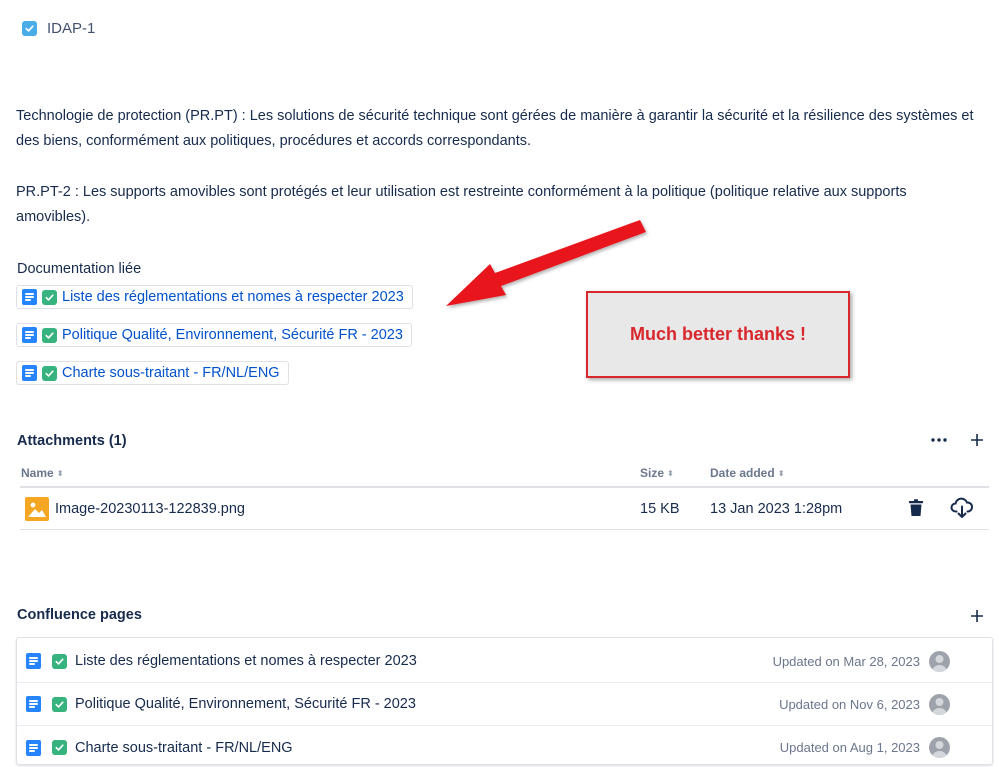 The width and height of the screenshot is (999, 767). Describe the element at coordinates (150, 509) in the screenshot. I see `attachment-name: Image-20230113-122839.png` at that location.